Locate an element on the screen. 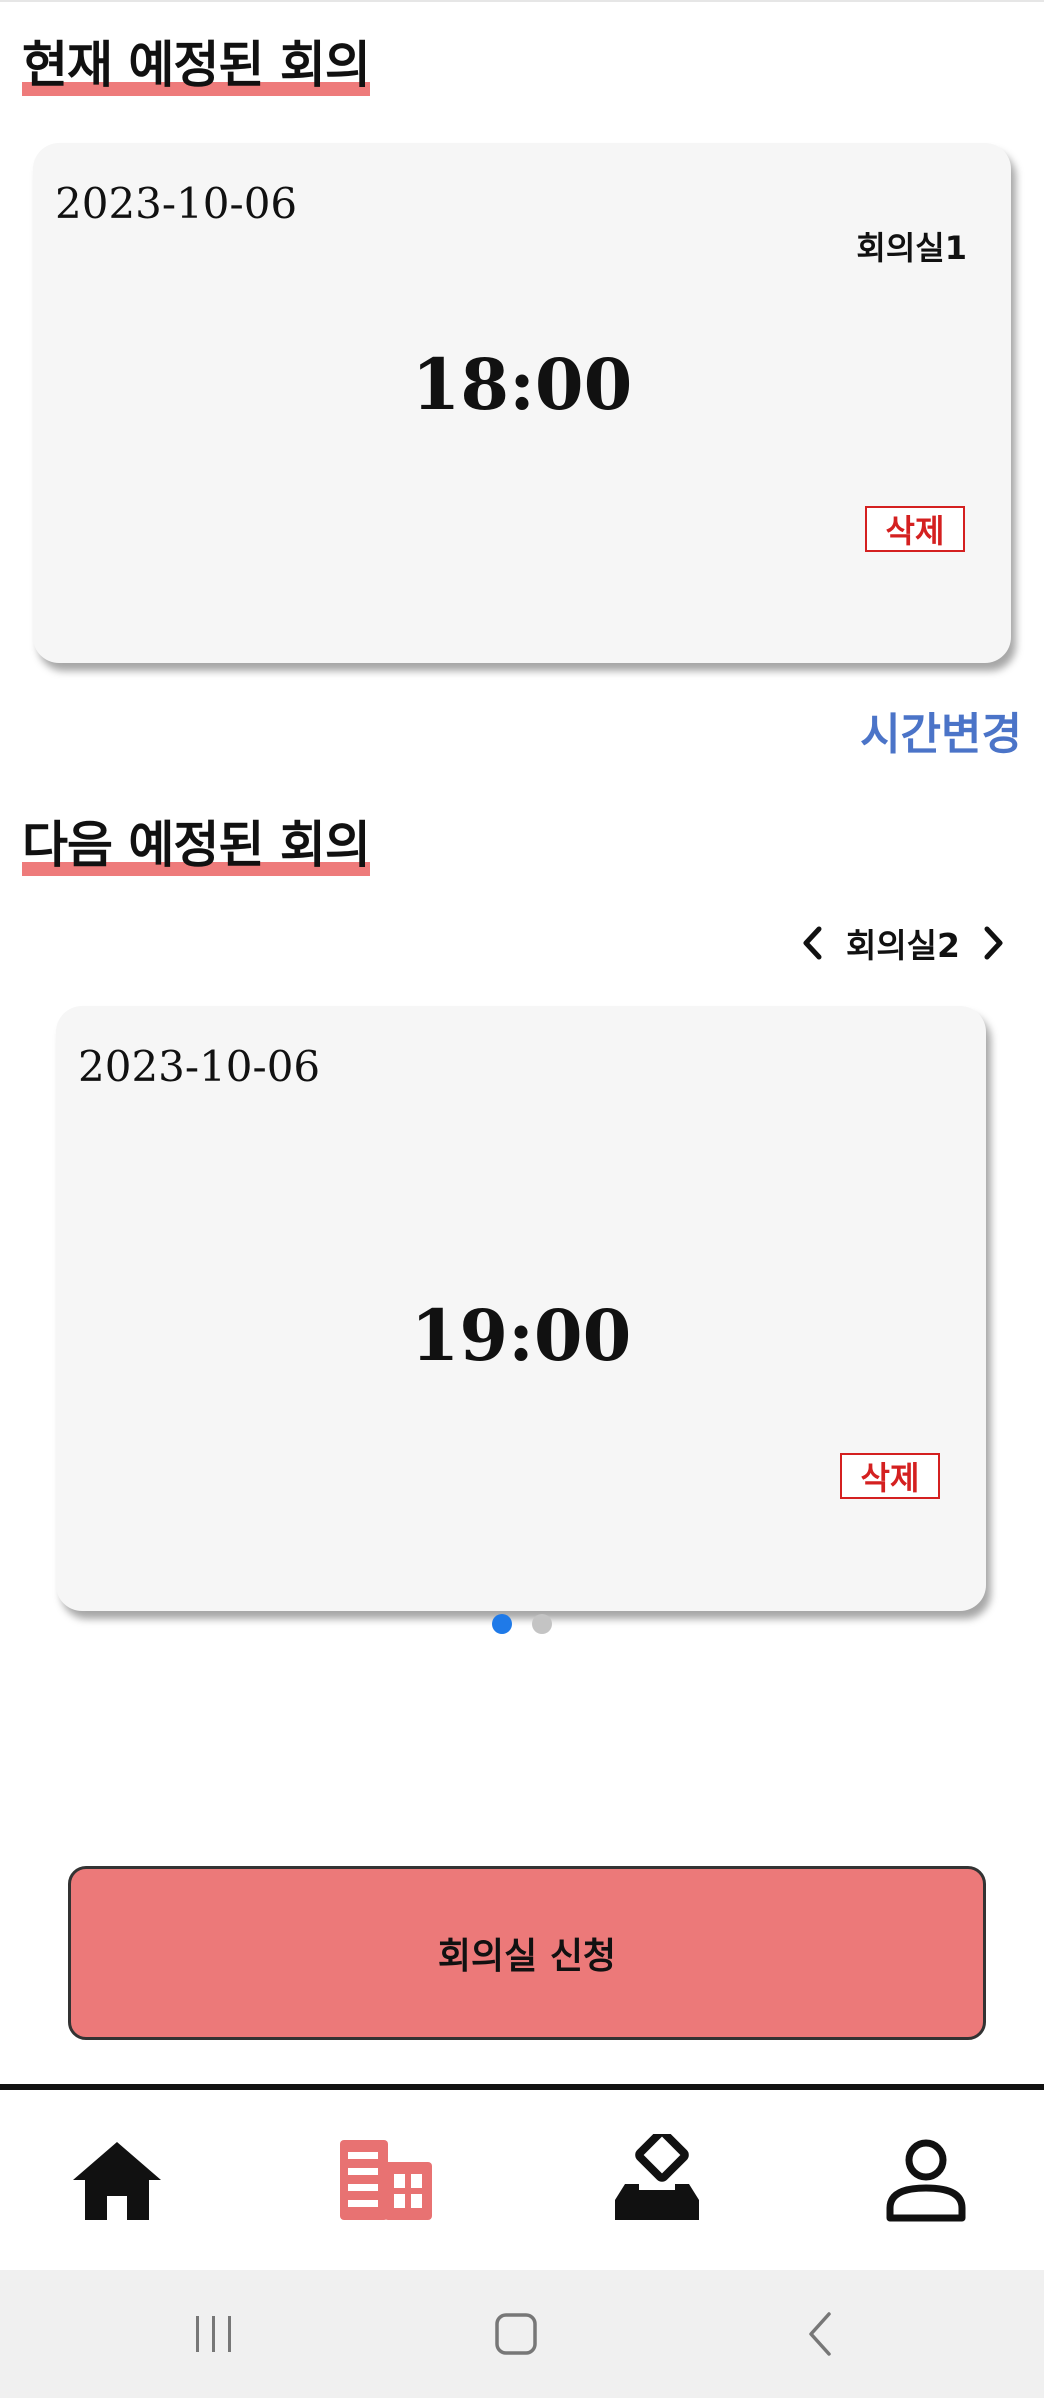  recent-apps-button is located at coordinates (214, 2334).